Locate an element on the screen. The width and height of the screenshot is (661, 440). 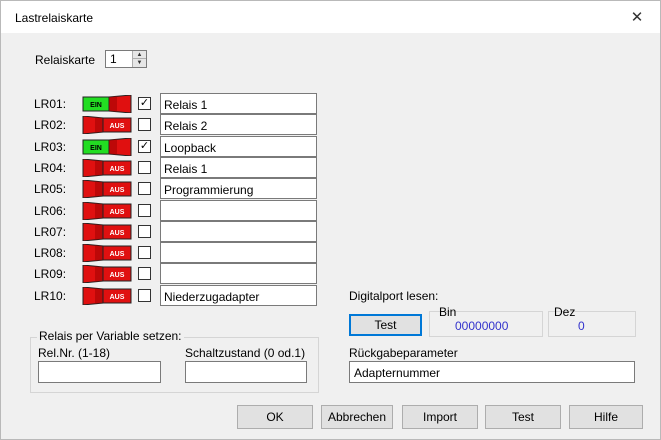
relaiskarte-label: Relaiskarte is located at coordinates (65, 60).